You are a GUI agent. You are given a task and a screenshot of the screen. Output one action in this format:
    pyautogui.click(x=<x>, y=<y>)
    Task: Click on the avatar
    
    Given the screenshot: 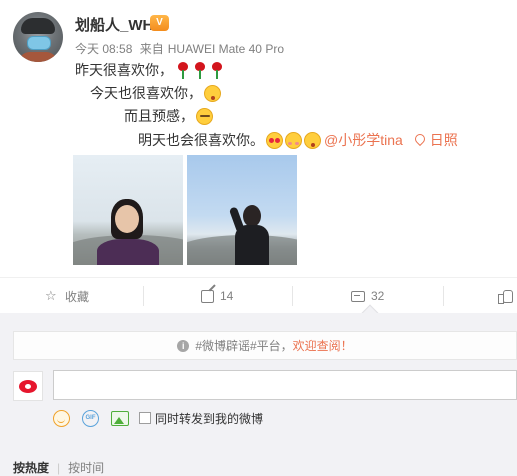 What is the action you would take?
    pyautogui.click(x=38, y=37)
    